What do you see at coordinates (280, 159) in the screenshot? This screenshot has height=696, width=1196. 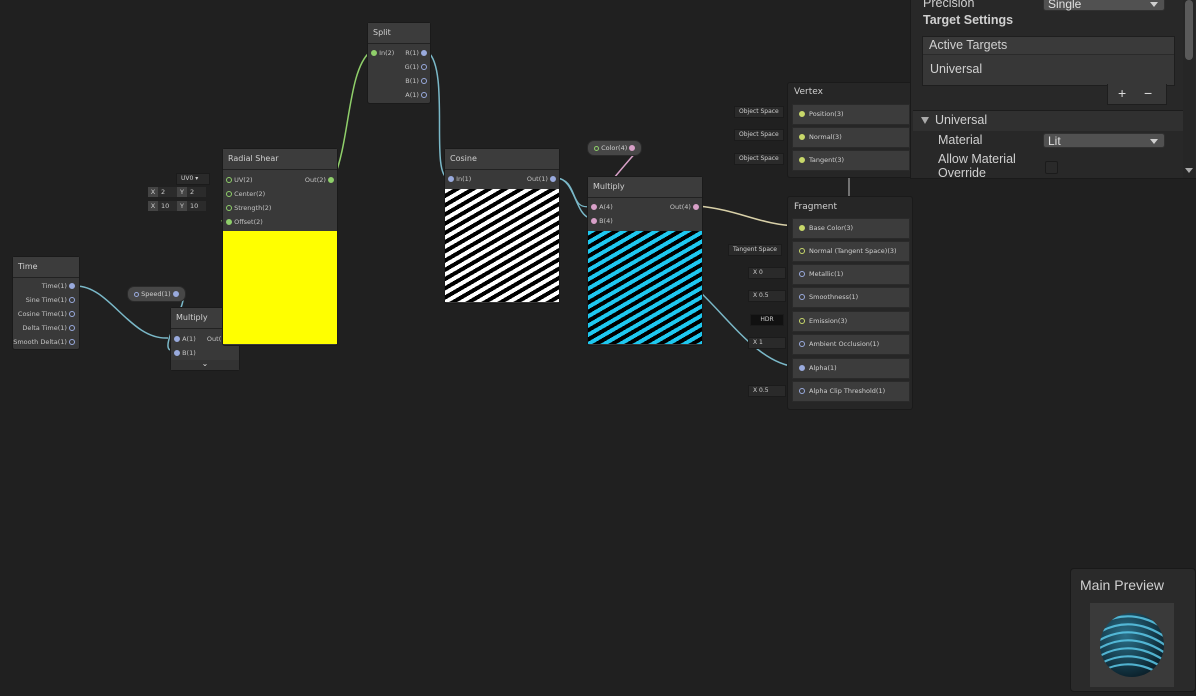 I see `node-title: Radial Shear` at bounding box center [280, 159].